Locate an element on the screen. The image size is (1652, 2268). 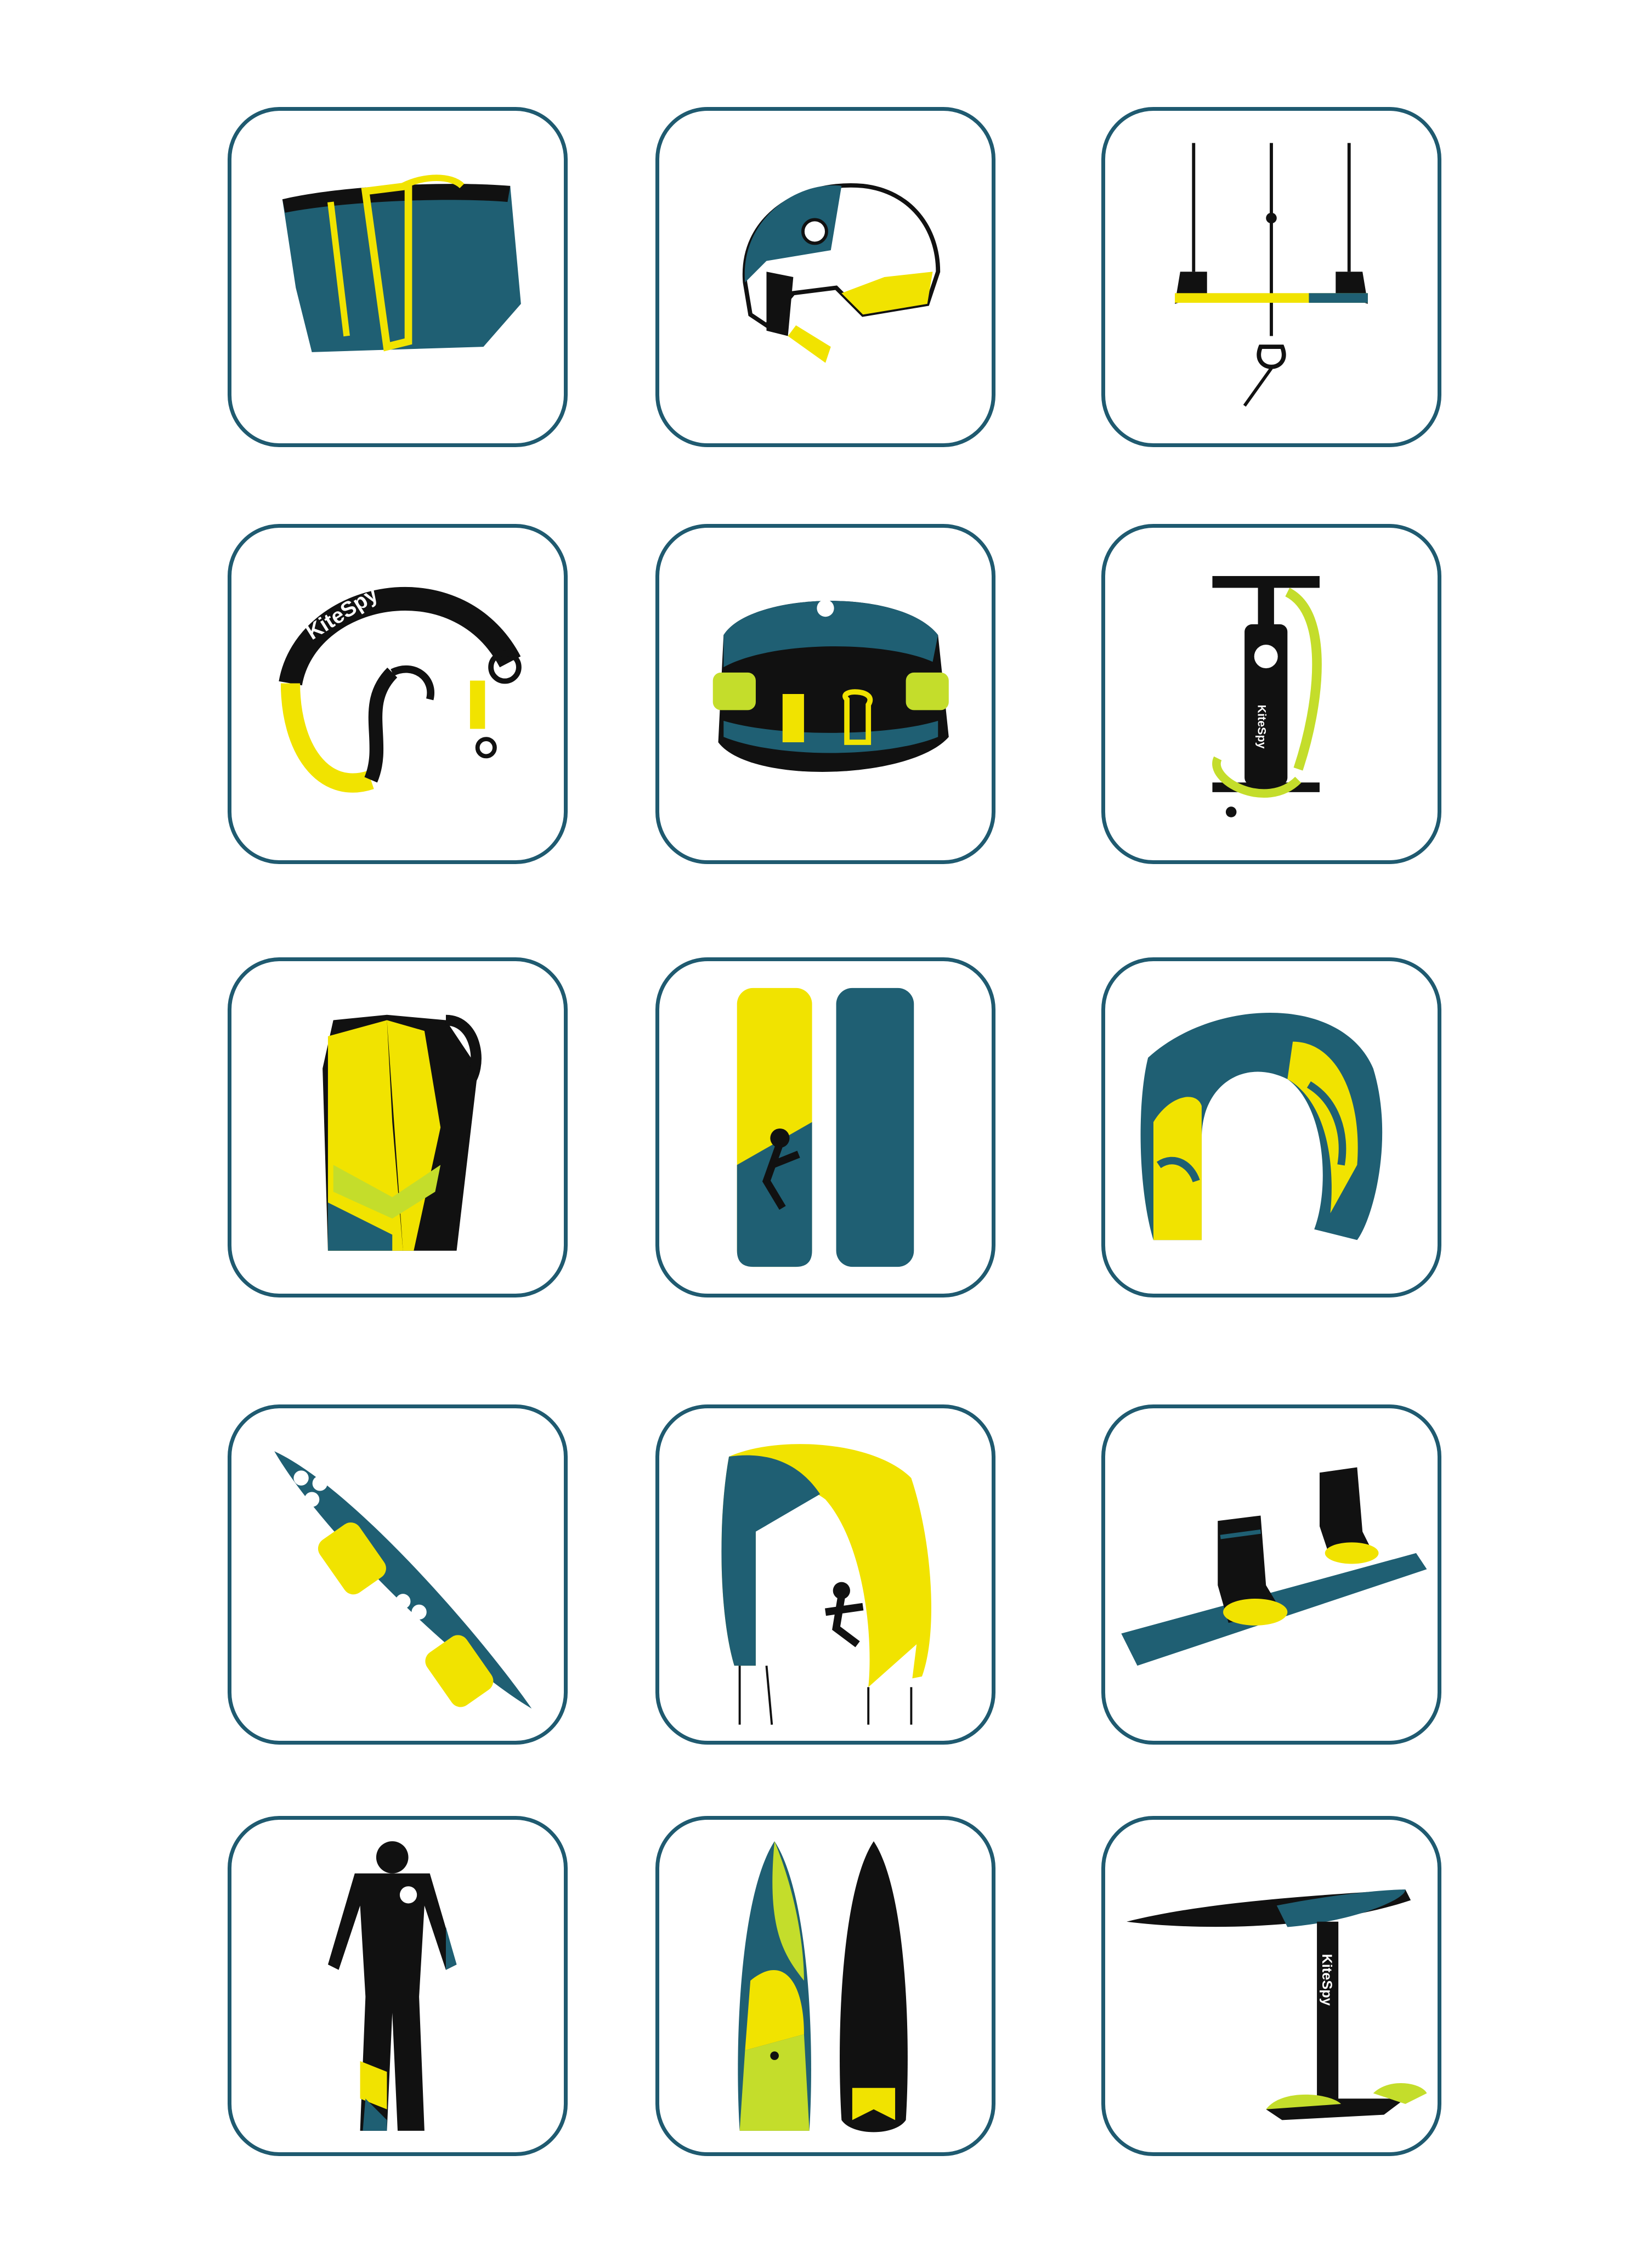
tile-harness is located at coordinates (825, 694).